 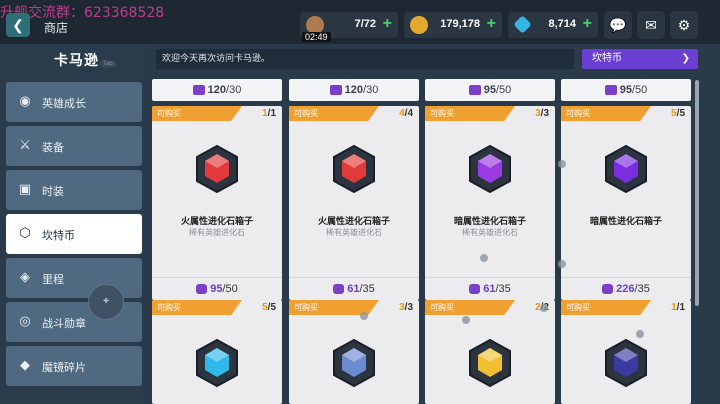 What do you see at coordinates (354, 90) in the screenshot?
I see `cost-header-2: 120/30` at bounding box center [354, 90].